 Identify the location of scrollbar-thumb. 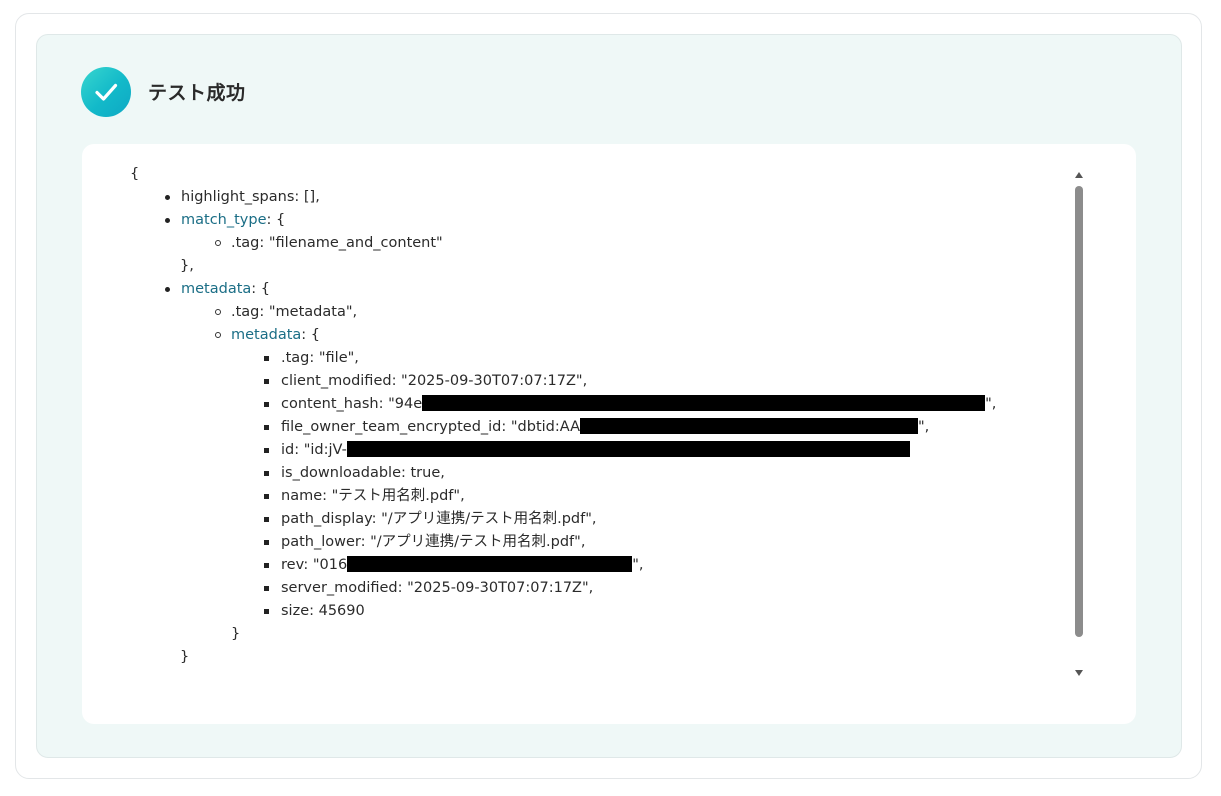
(1079, 411).